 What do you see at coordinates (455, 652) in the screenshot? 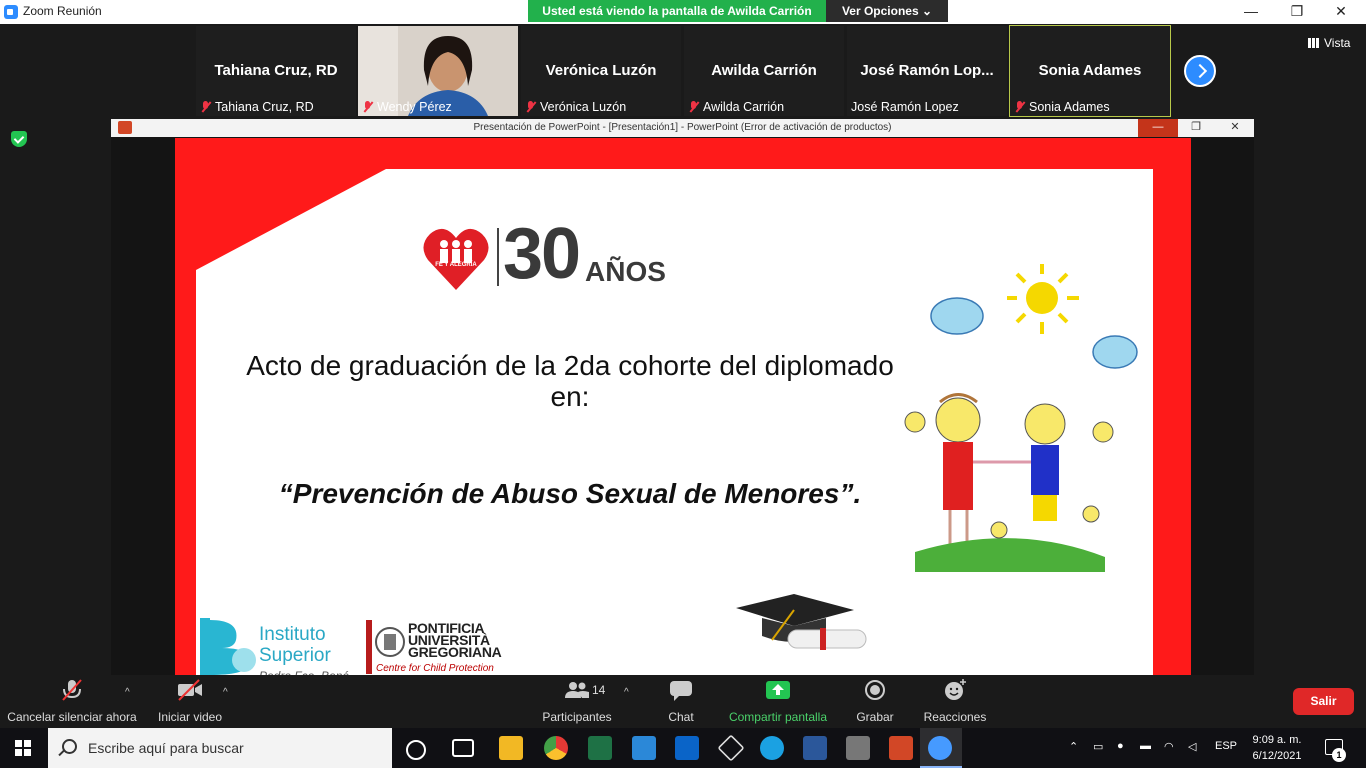
I see `pug-line3: GREGORIANA` at bounding box center [455, 652].